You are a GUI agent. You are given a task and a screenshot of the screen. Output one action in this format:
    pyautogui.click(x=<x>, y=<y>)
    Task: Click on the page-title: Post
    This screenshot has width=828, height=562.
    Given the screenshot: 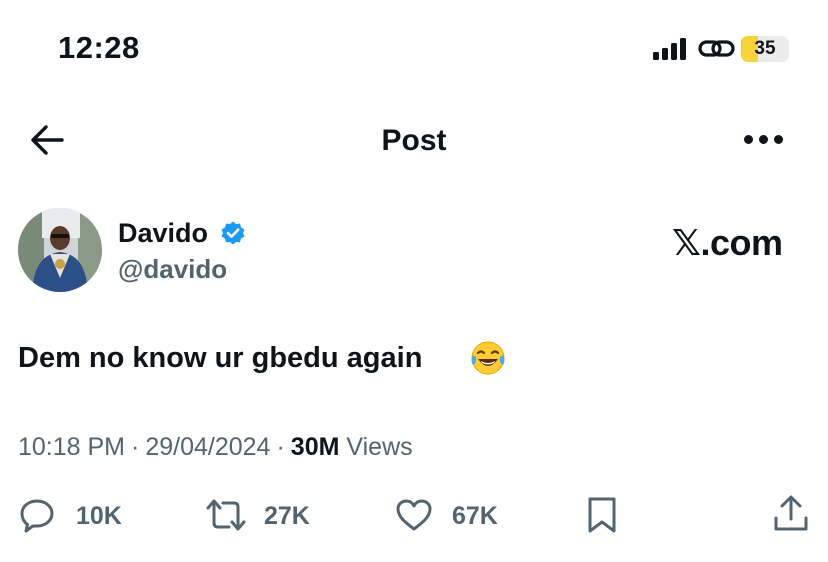 What is the action you would take?
    pyautogui.click(x=414, y=140)
    